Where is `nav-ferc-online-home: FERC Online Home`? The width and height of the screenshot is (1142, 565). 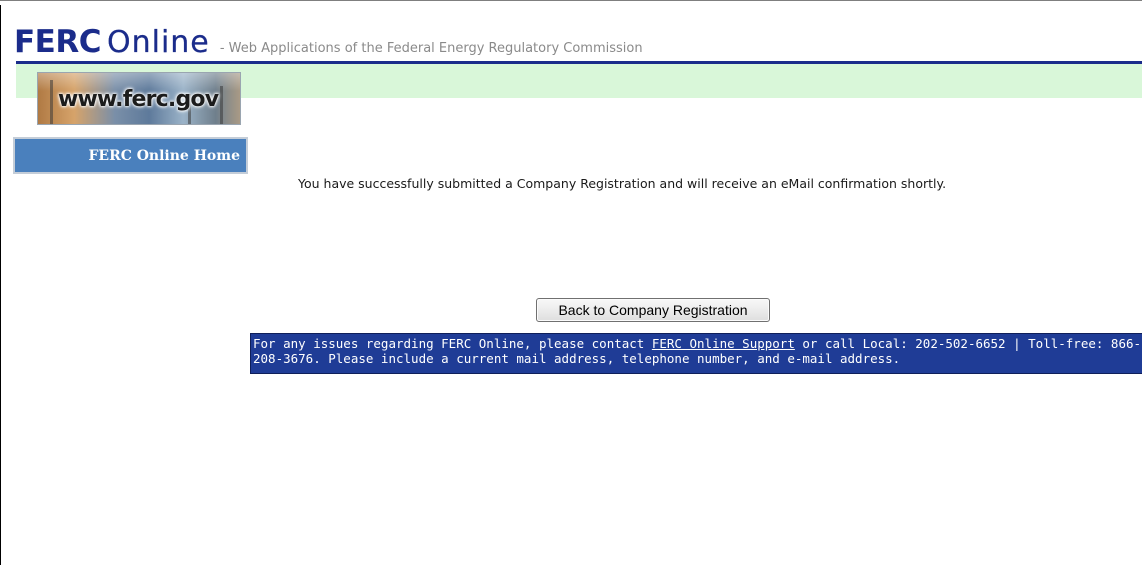 nav-ferc-online-home: FERC Online Home is located at coordinates (130, 155).